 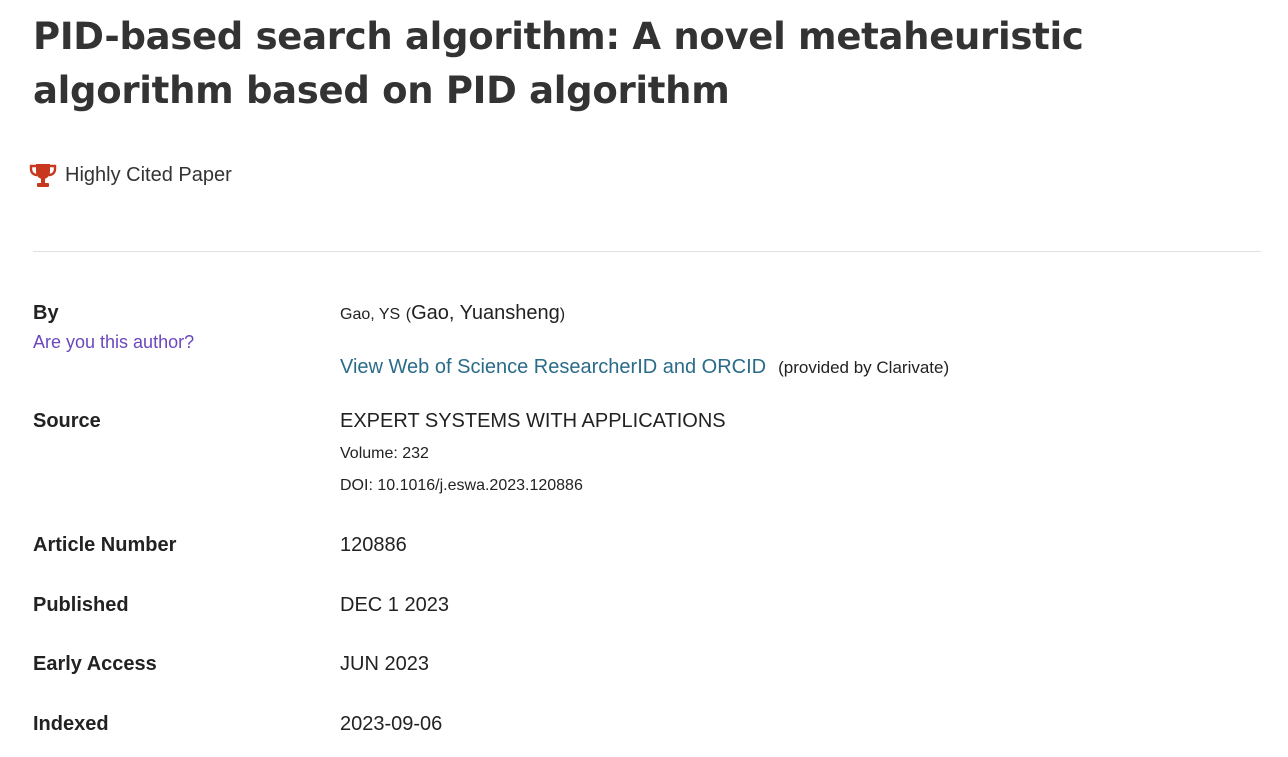 I want to click on early-access-label: Early Access, so click(x=95, y=664).